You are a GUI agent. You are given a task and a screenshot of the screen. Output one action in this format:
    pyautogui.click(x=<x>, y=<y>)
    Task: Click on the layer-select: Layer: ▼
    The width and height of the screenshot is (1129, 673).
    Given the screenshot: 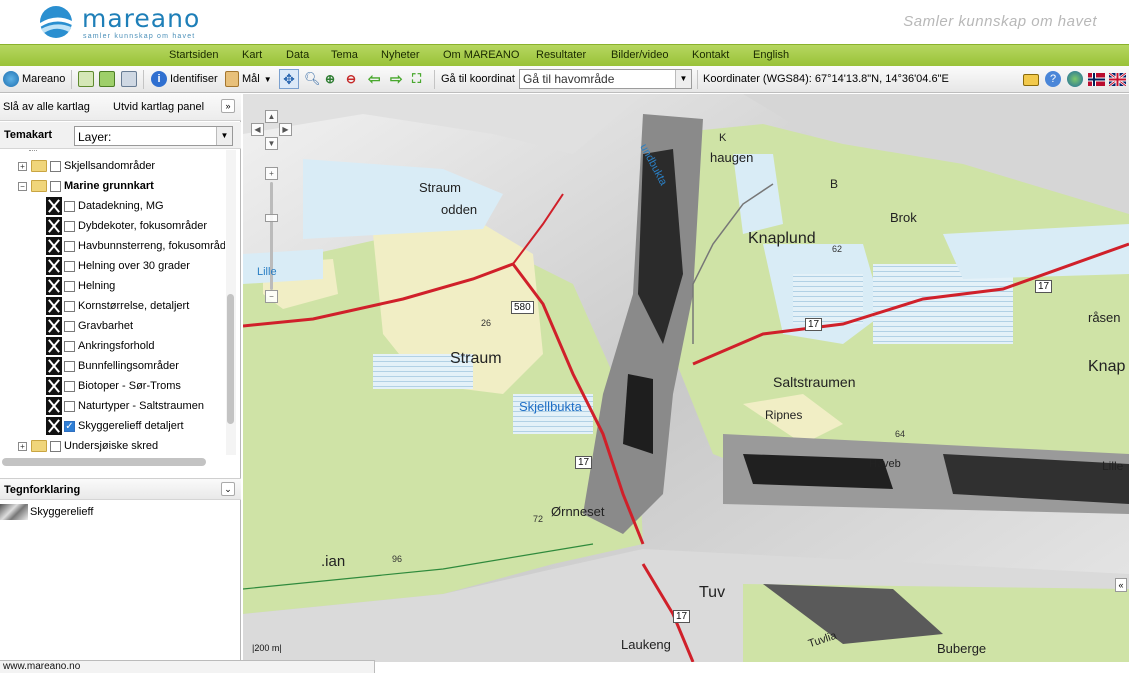 What is the action you would take?
    pyautogui.click(x=153, y=136)
    